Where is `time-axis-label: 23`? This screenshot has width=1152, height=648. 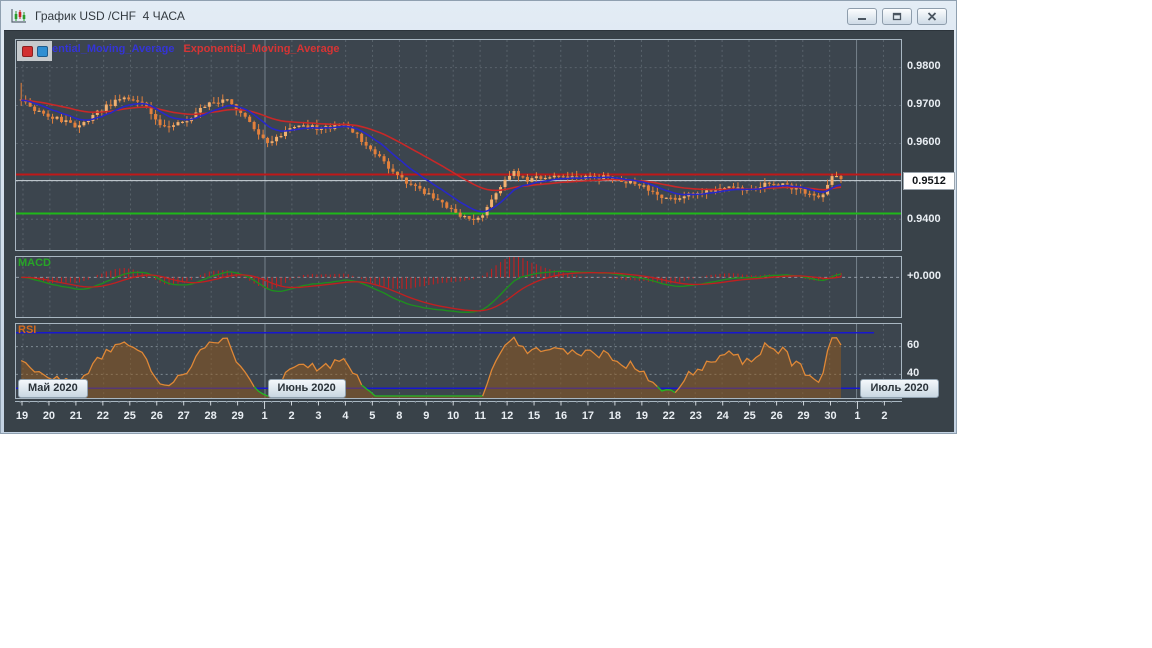
time-axis-label: 23 is located at coordinates (696, 416).